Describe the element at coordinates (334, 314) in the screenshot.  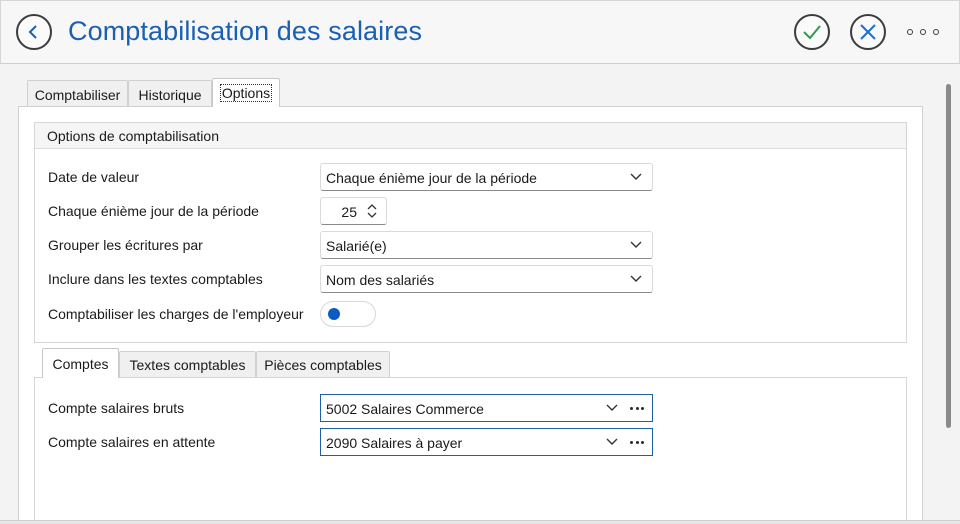
I see `toggle-knob` at that location.